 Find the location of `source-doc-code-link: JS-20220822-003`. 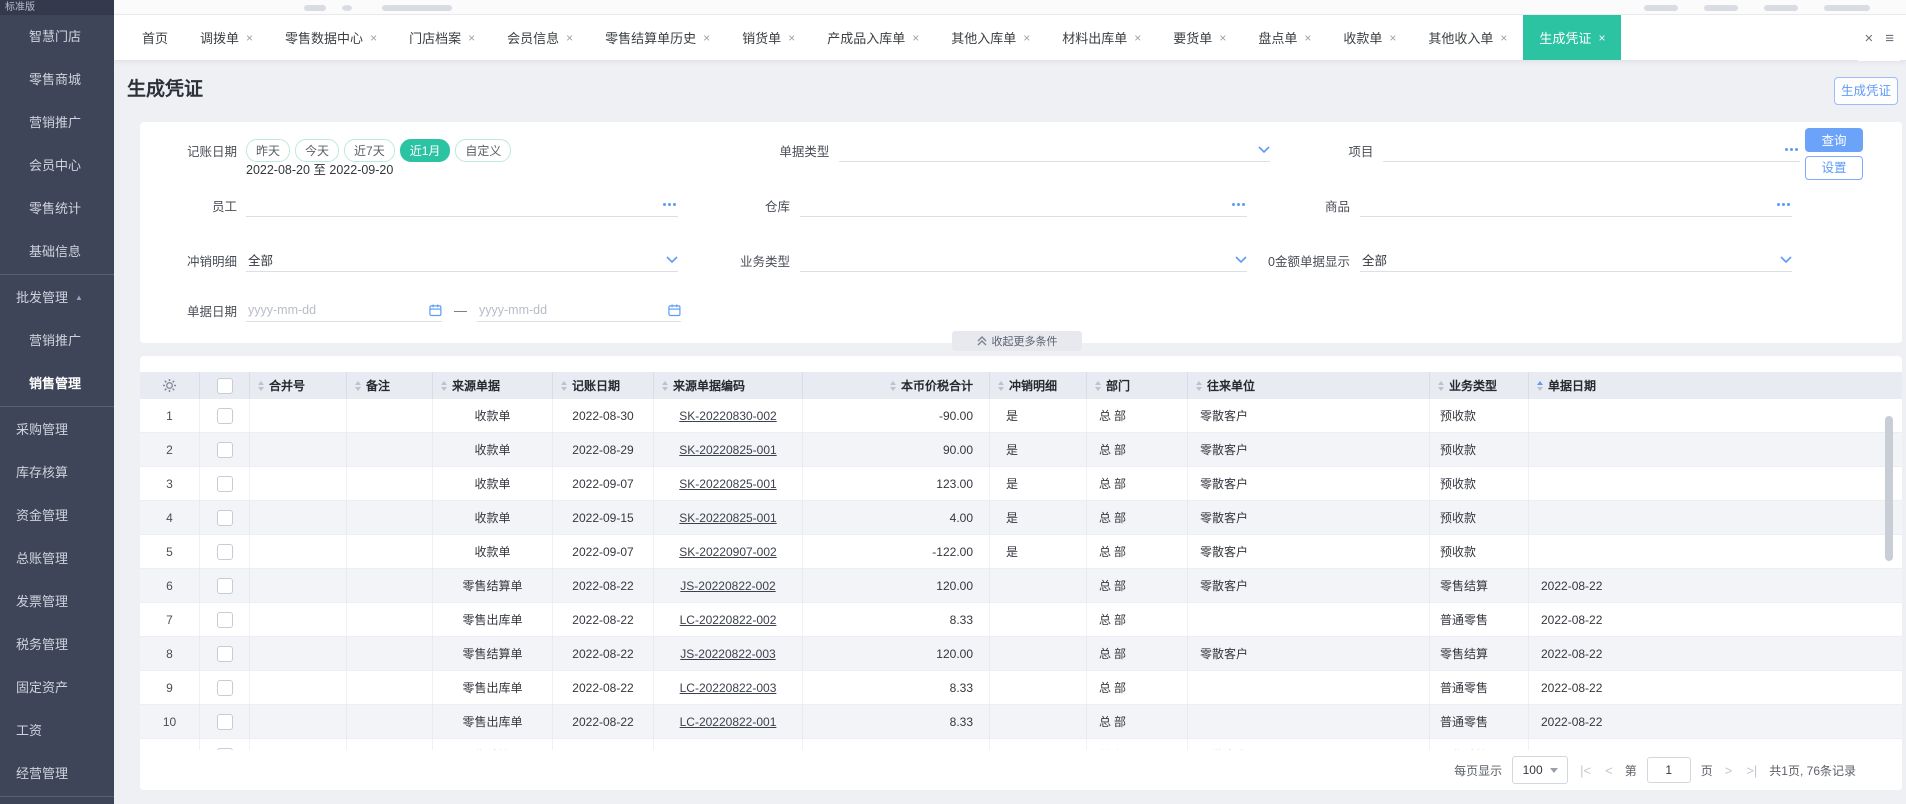

source-doc-code-link: JS-20220822-003 is located at coordinates (727, 654).